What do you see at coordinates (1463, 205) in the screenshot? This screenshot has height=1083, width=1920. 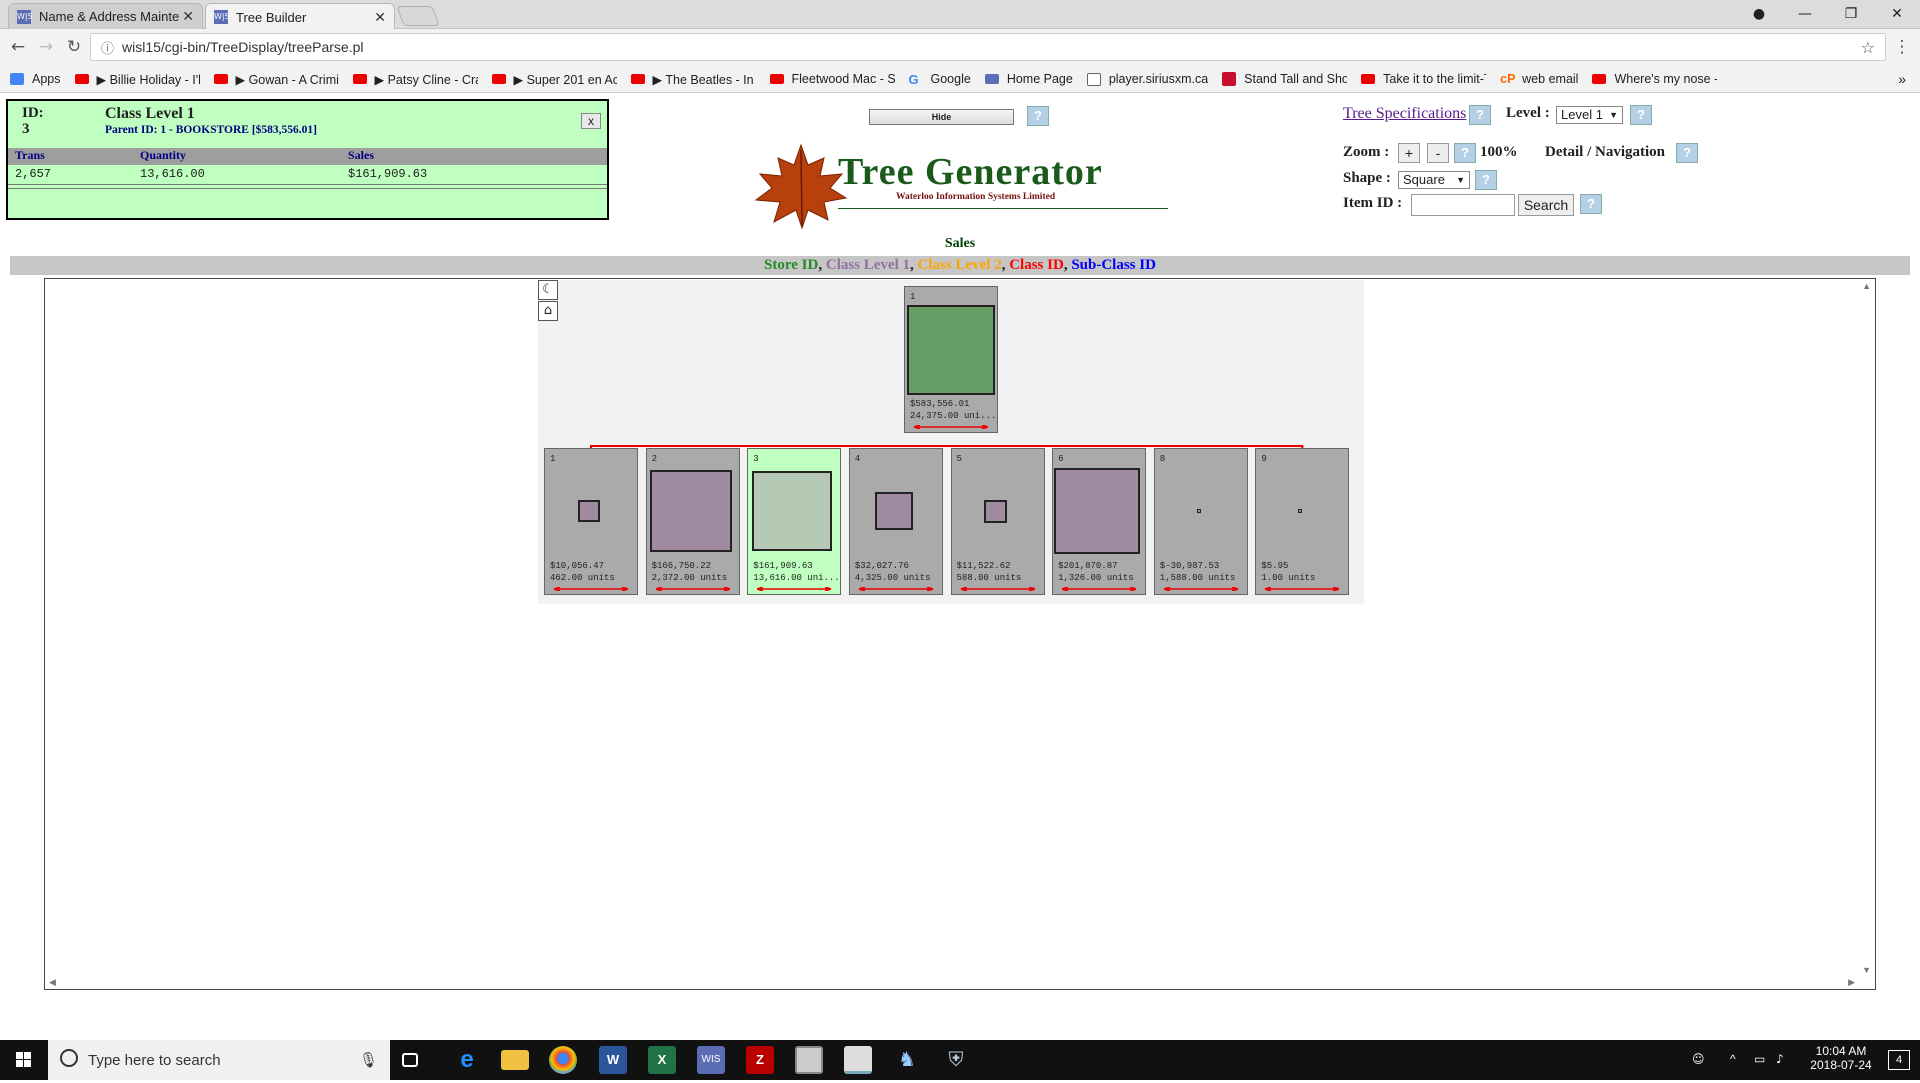 I see `item-id-input` at bounding box center [1463, 205].